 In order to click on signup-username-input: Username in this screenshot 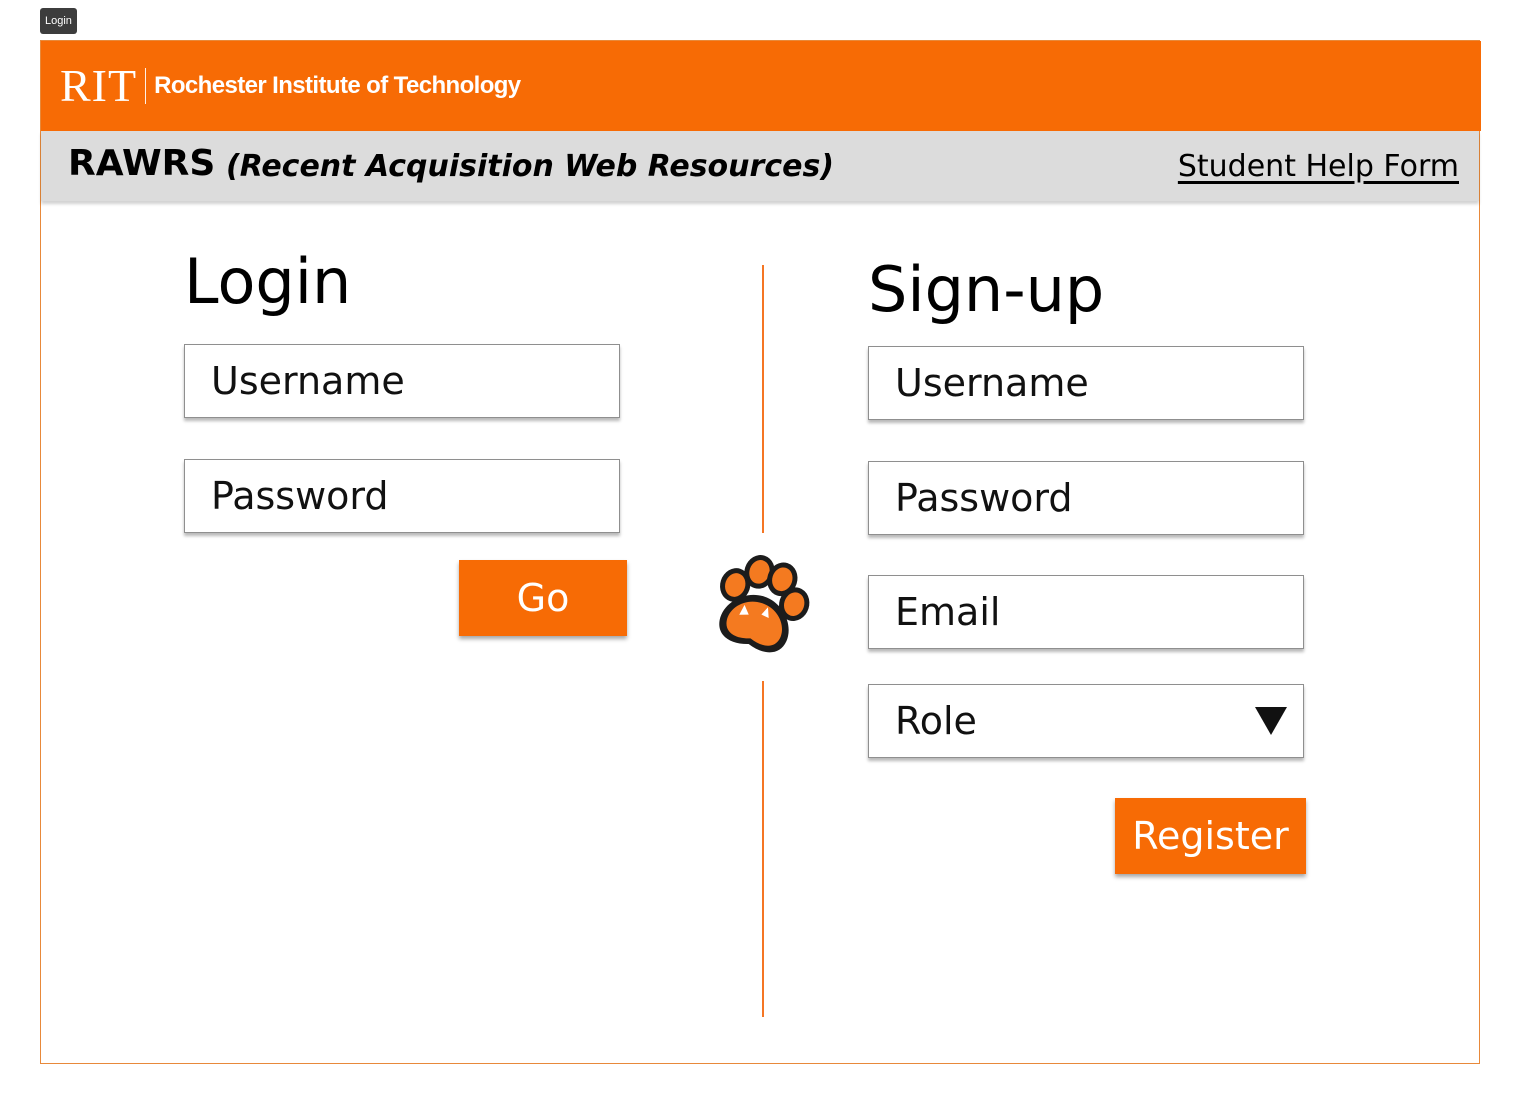, I will do `click(1086, 383)`.